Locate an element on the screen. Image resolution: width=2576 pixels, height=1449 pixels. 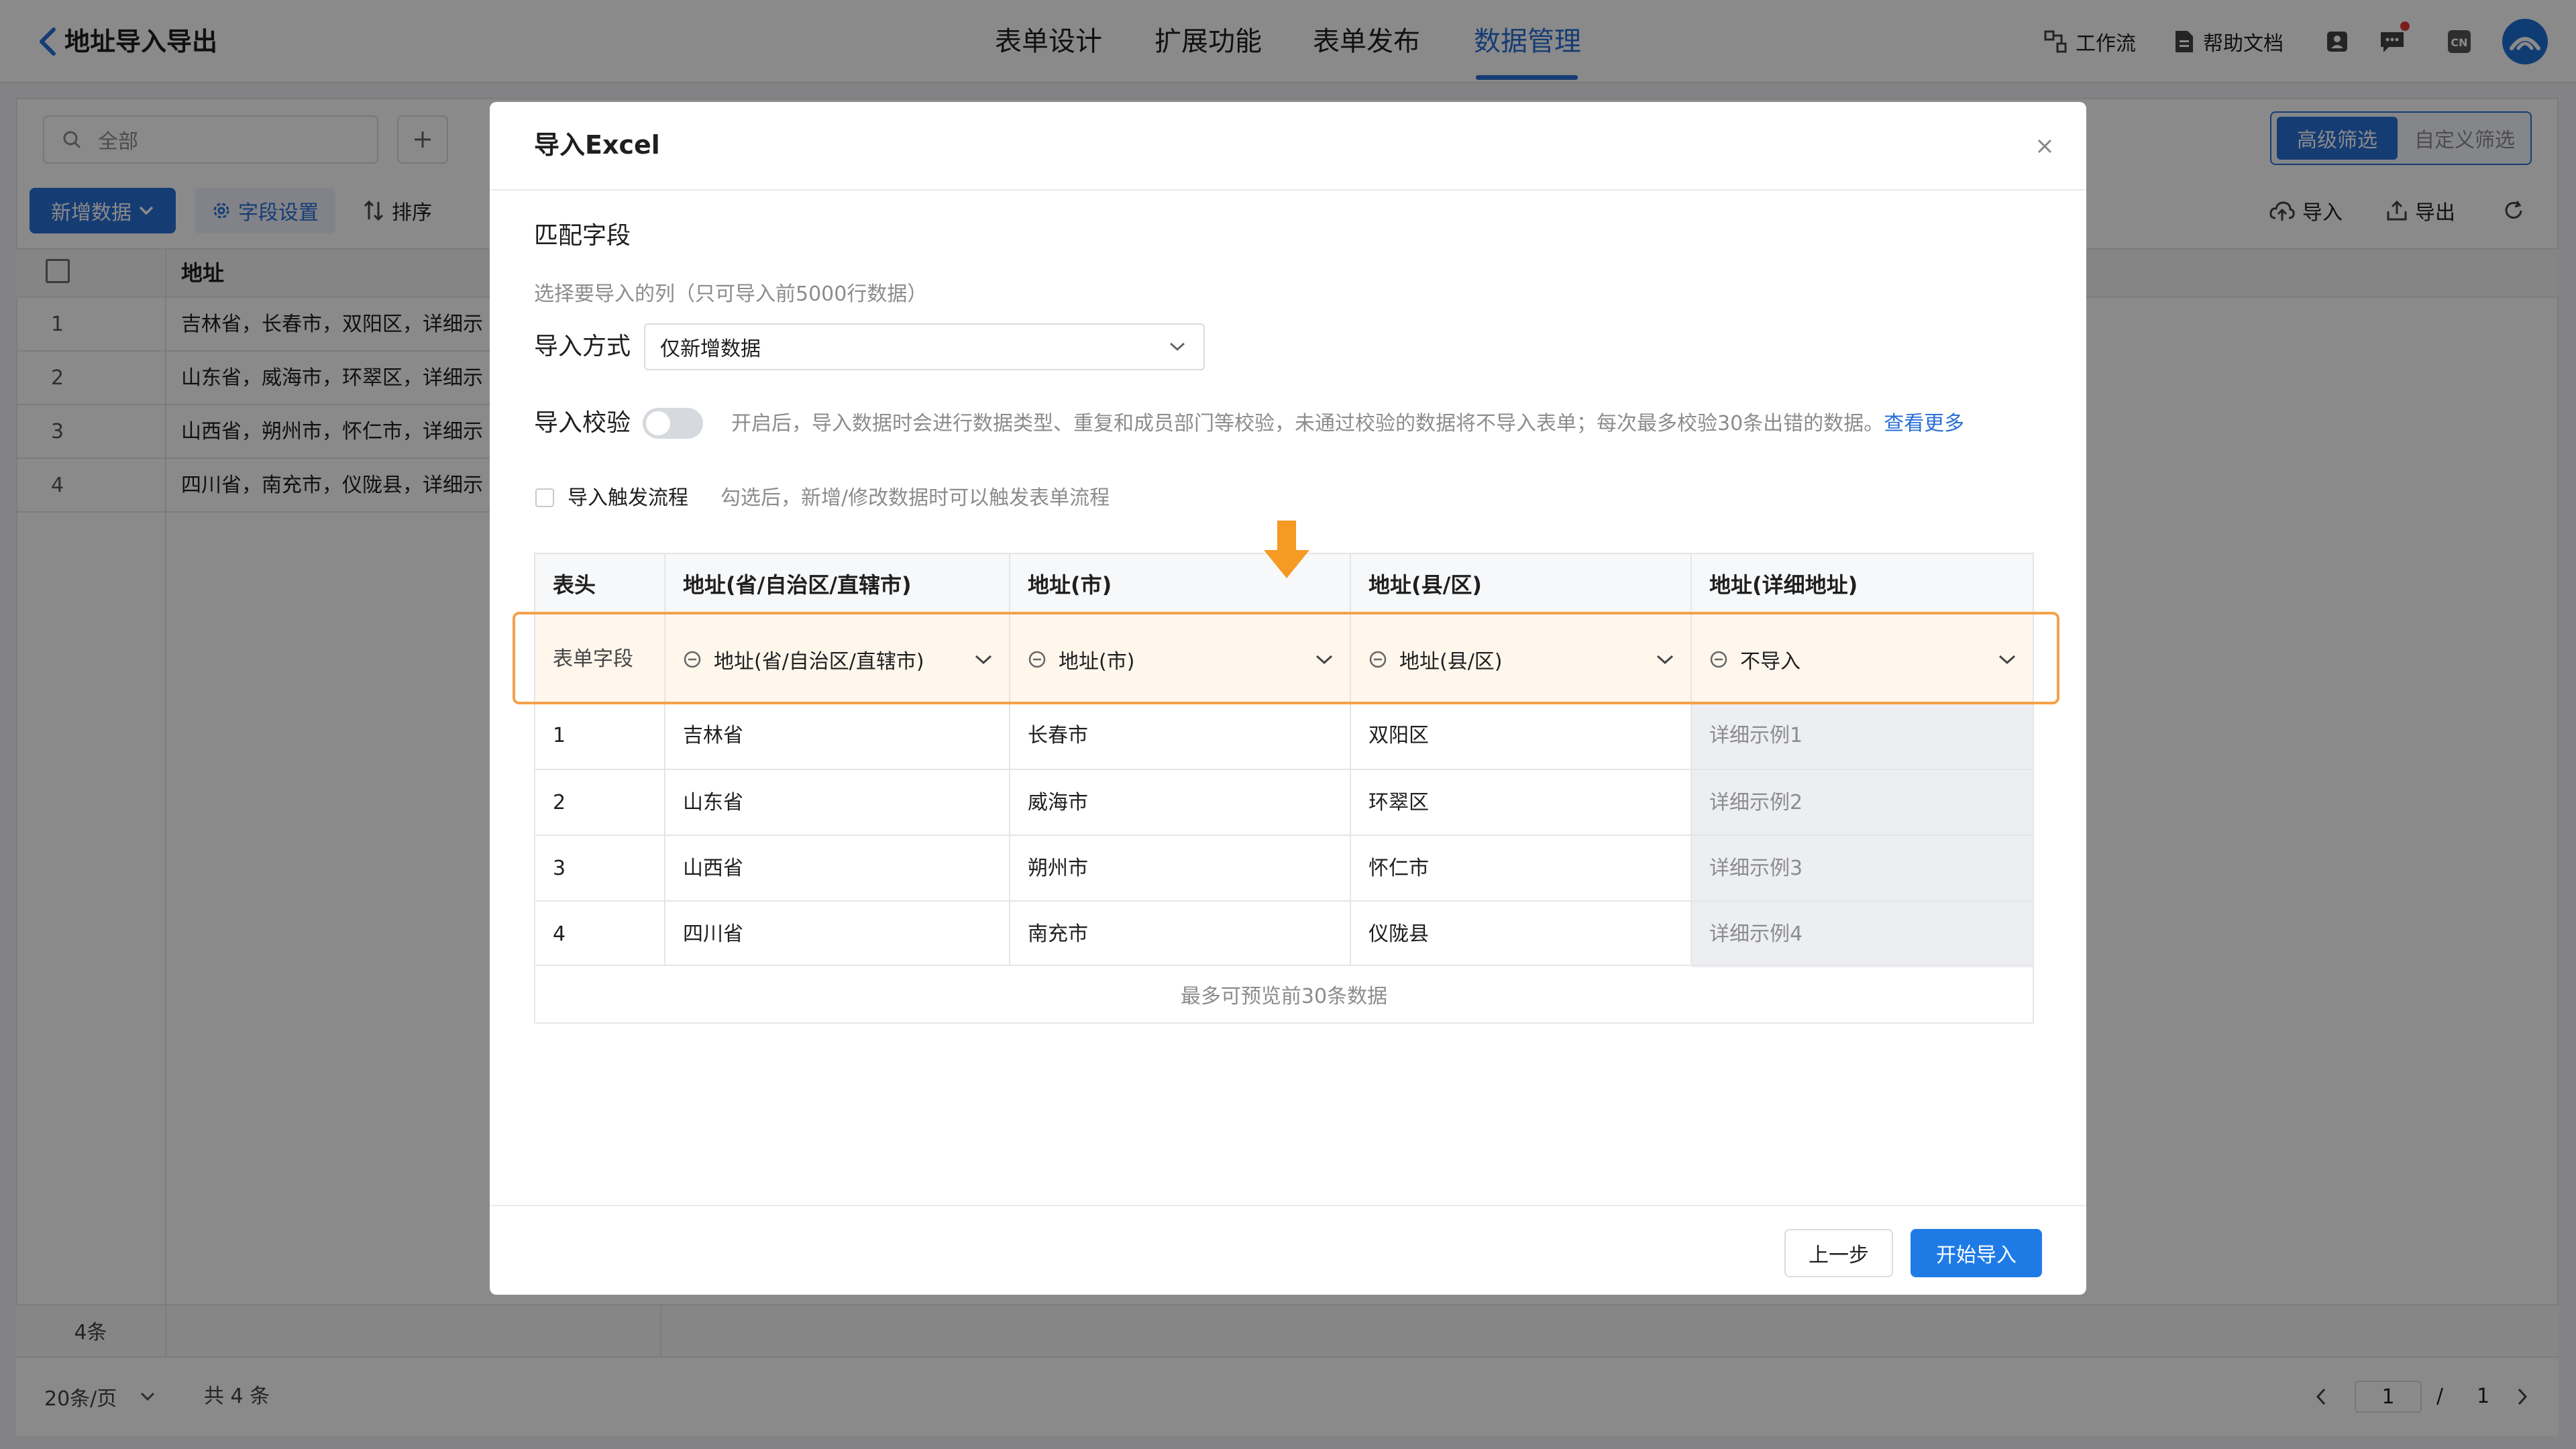
import-hint: 选择要导入的列（只可导入前5000行数据） is located at coordinates (731, 294).